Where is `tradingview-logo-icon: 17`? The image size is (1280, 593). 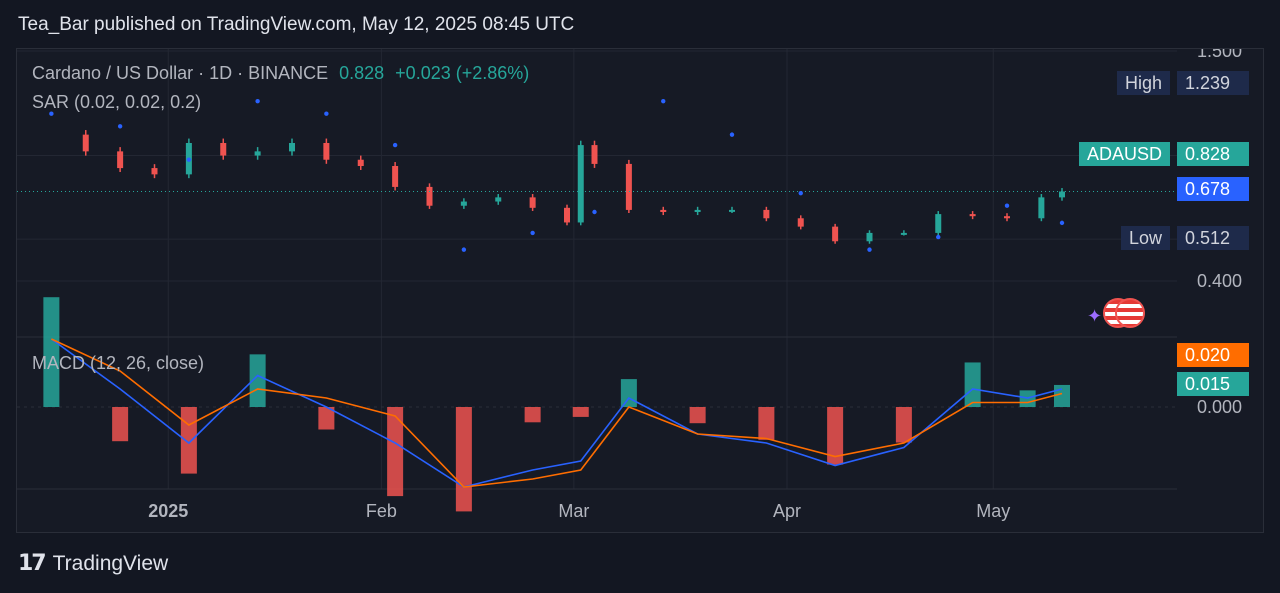 tradingview-logo-icon: 17 is located at coordinates (32, 563).